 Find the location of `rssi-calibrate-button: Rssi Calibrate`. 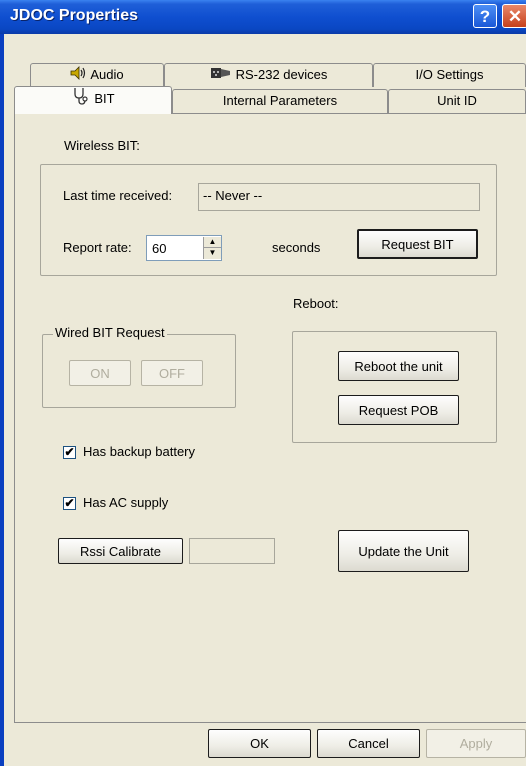

rssi-calibrate-button: Rssi Calibrate is located at coordinates (120, 551).